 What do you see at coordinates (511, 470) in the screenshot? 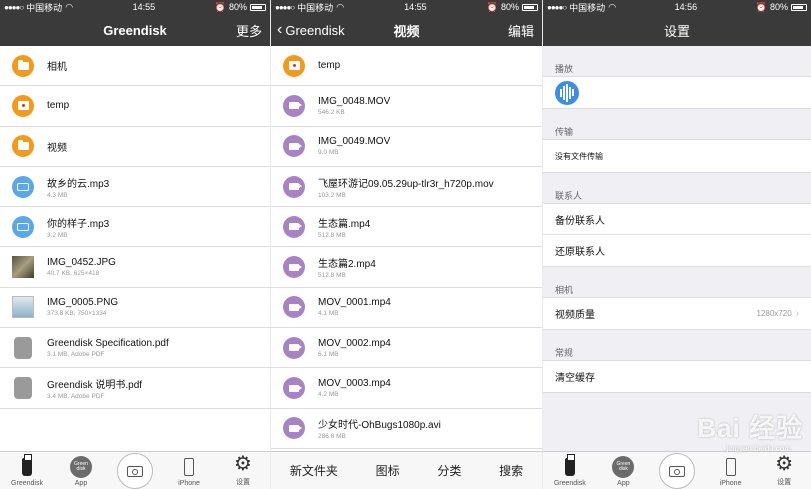
I see `search-button: 搜索` at bounding box center [511, 470].